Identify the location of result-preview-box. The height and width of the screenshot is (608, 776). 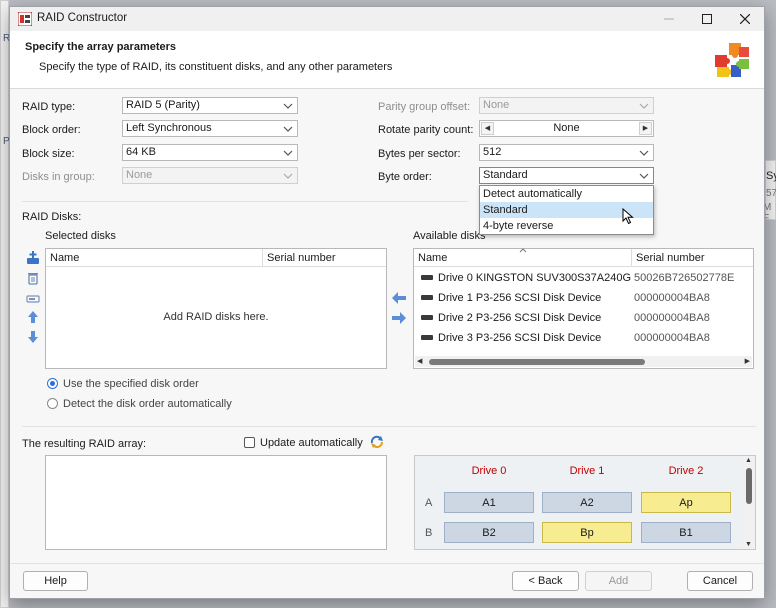
(216, 502).